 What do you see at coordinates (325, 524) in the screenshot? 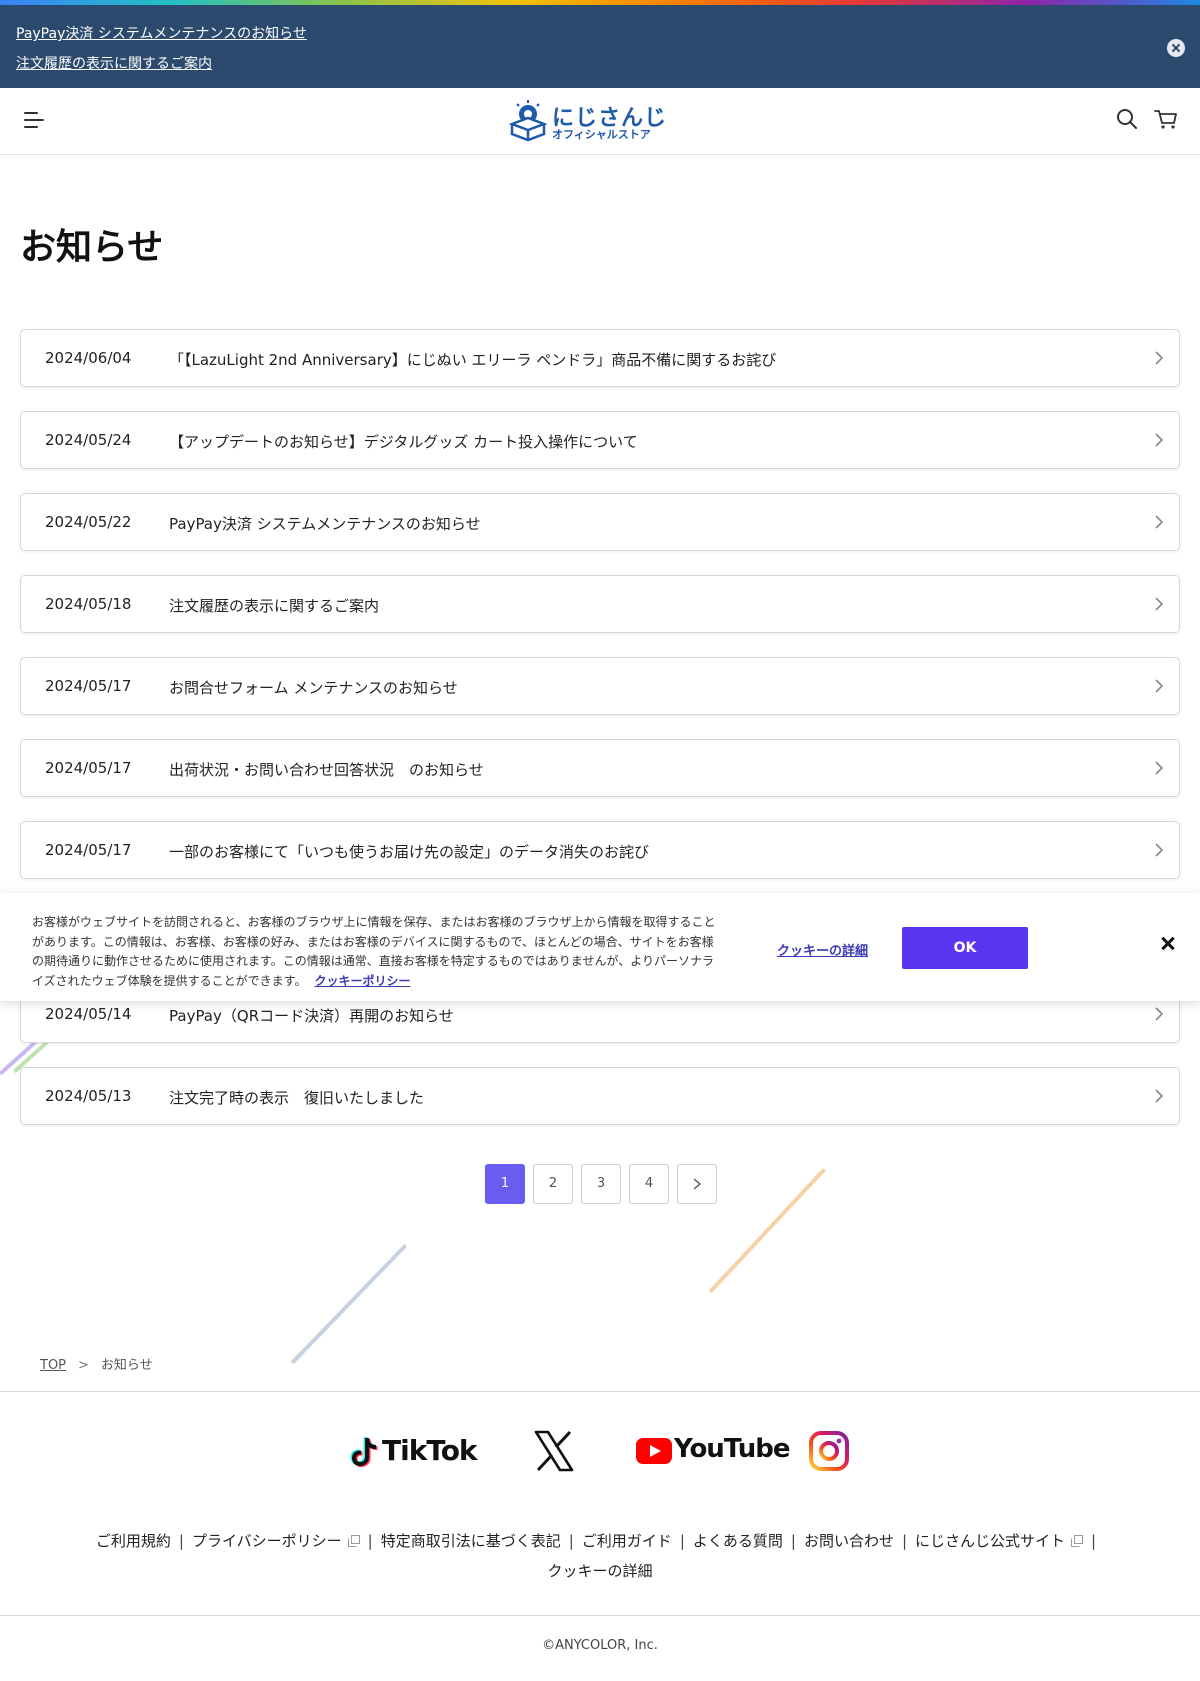
I see `news-title: PayPay決済 システムメンテナンスのお知らせ` at bounding box center [325, 524].